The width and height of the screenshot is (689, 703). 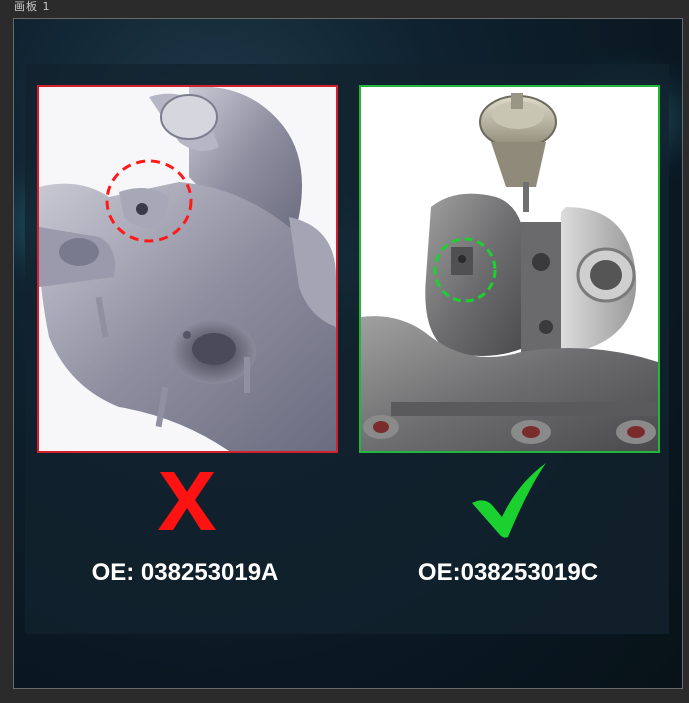 What do you see at coordinates (32, 7) in the screenshot?
I see `artboard-title: 画板 1` at bounding box center [32, 7].